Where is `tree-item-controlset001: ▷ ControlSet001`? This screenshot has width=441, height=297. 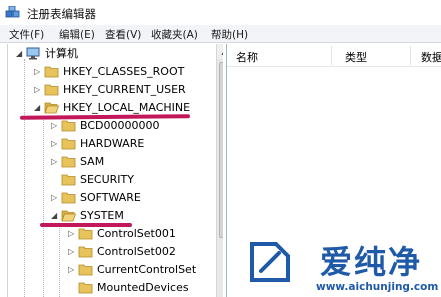 tree-item-controlset001: ▷ ControlSet001 is located at coordinates (108, 234).